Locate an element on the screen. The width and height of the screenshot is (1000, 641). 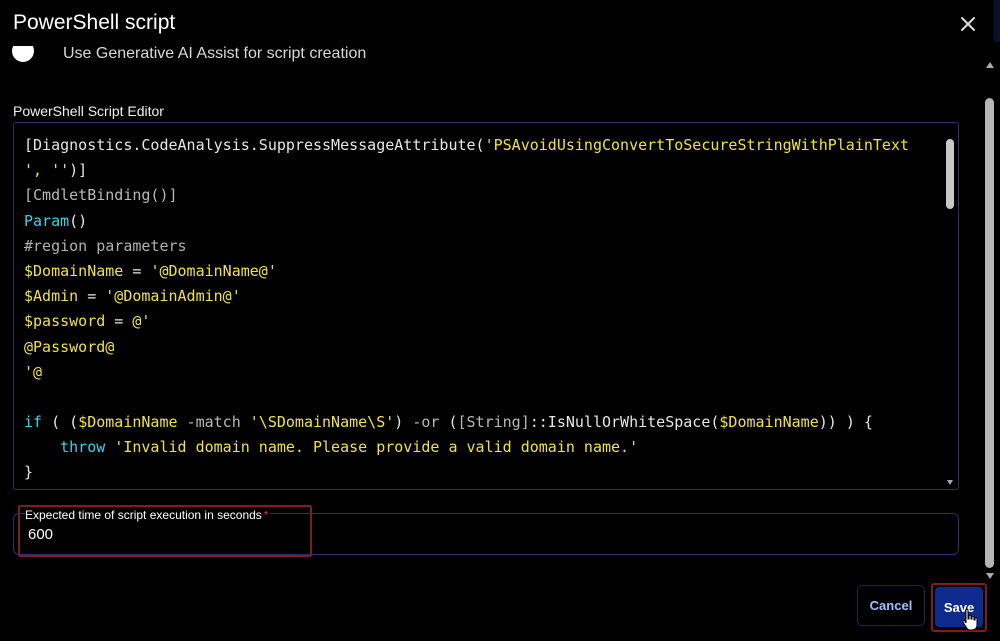
dialog-title: PowerShell script is located at coordinates (94, 22).